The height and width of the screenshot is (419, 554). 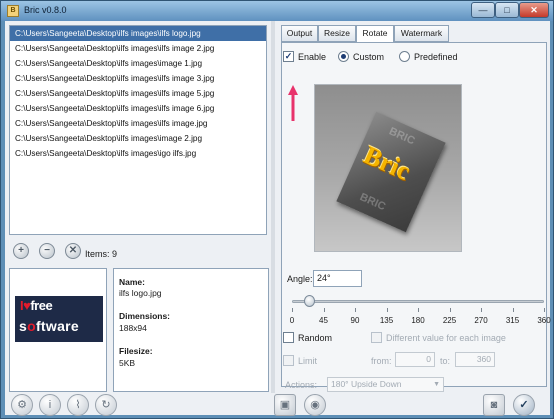 I want to click on window-title: Bric v0.8.0, so click(x=45, y=10).